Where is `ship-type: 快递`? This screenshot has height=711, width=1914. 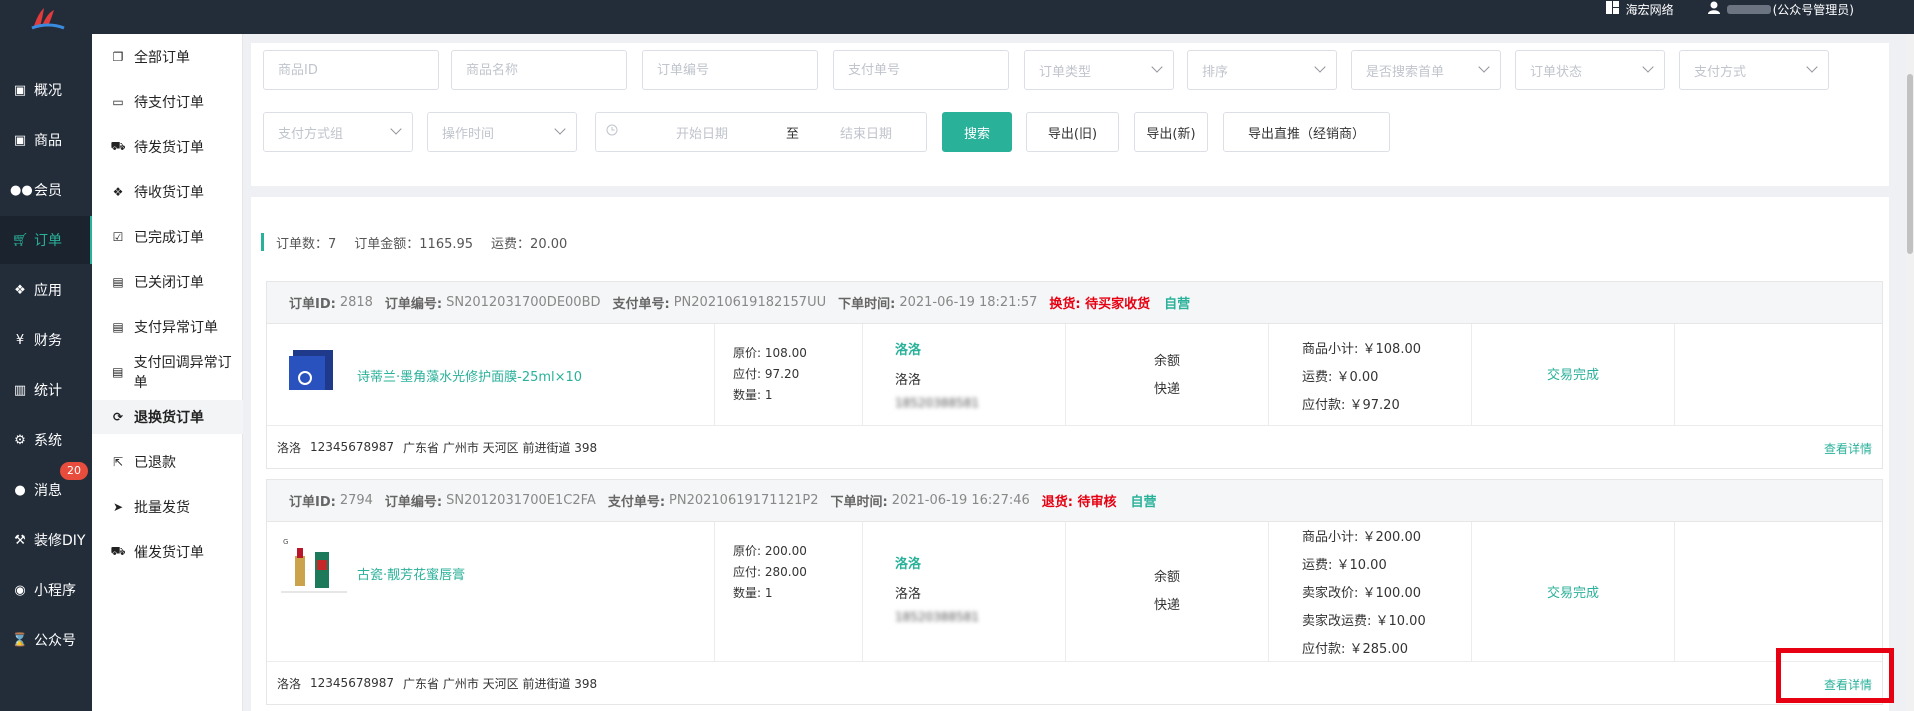
ship-type: 快递 is located at coordinates (1167, 389).